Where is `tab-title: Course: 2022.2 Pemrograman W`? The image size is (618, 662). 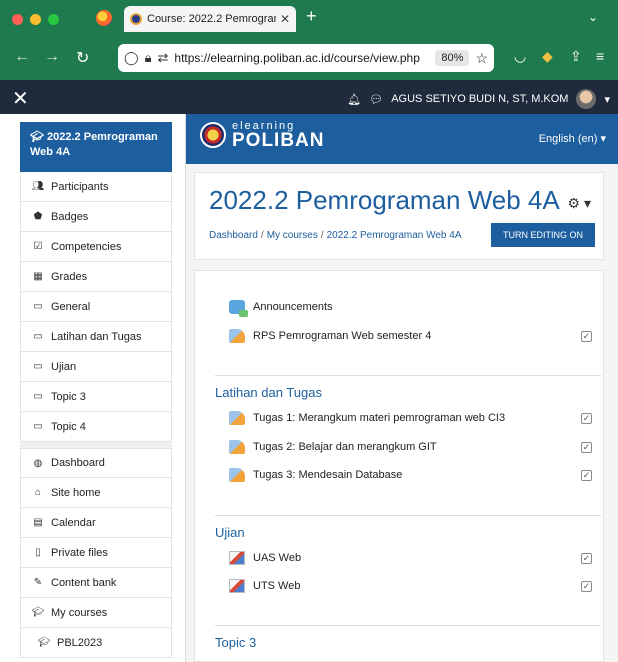 tab-title: Course: 2022.2 Pemrograman W is located at coordinates (211, 19).